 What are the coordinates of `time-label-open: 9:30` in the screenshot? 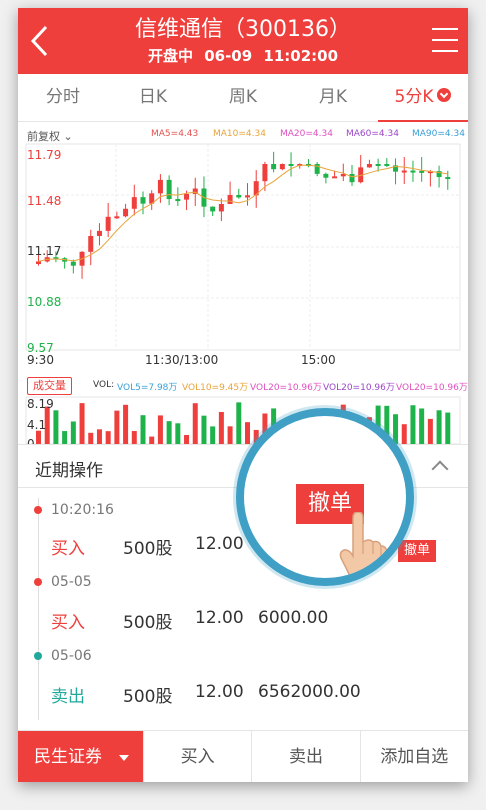 It's located at (40, 360).